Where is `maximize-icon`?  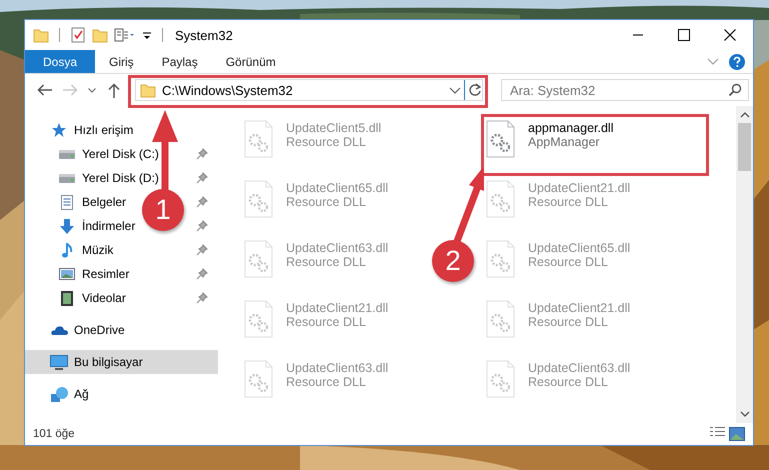
maximize-icon is located at coordinates (684, 35).